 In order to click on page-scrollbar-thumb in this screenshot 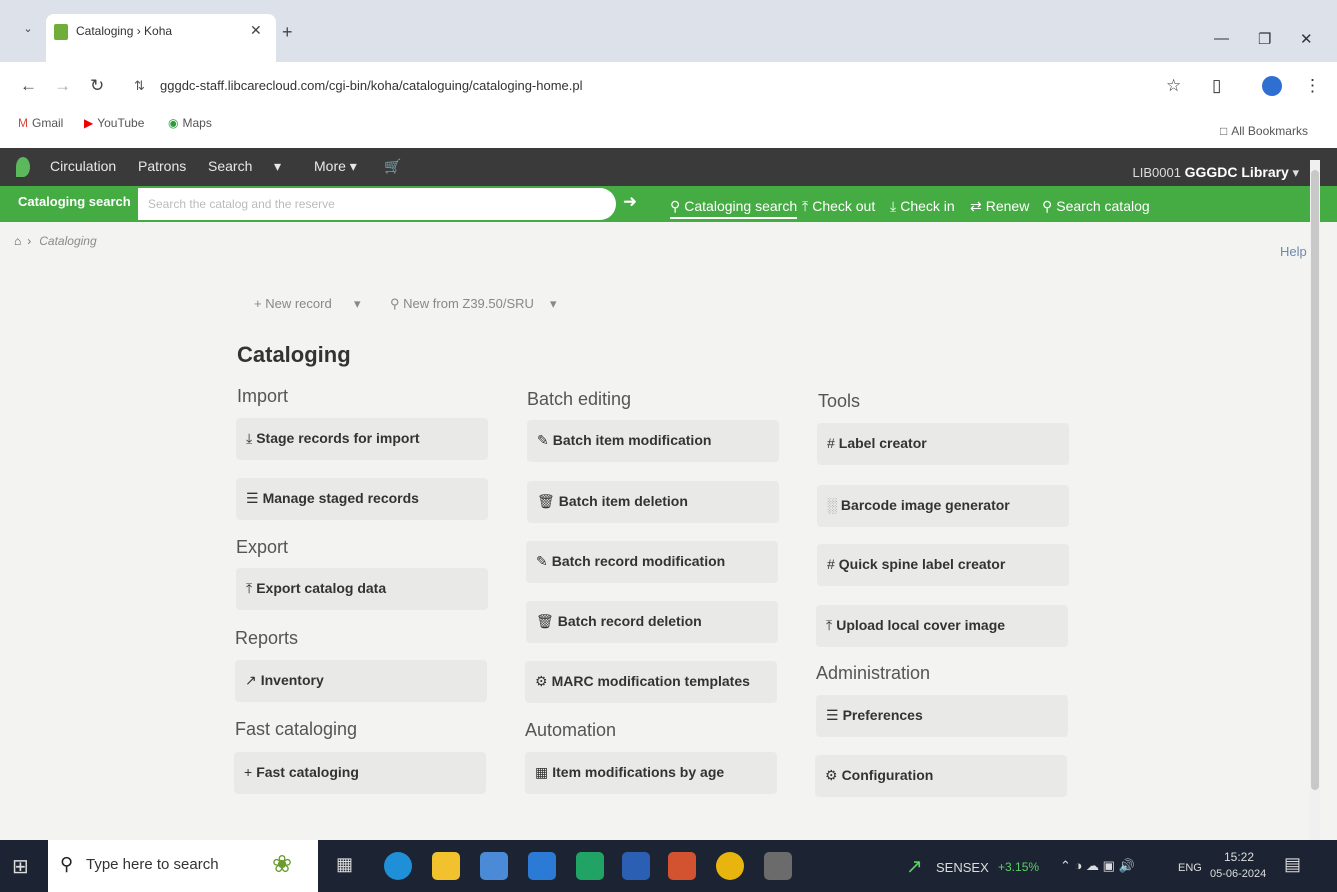, I will do `click(1315, 480)`.